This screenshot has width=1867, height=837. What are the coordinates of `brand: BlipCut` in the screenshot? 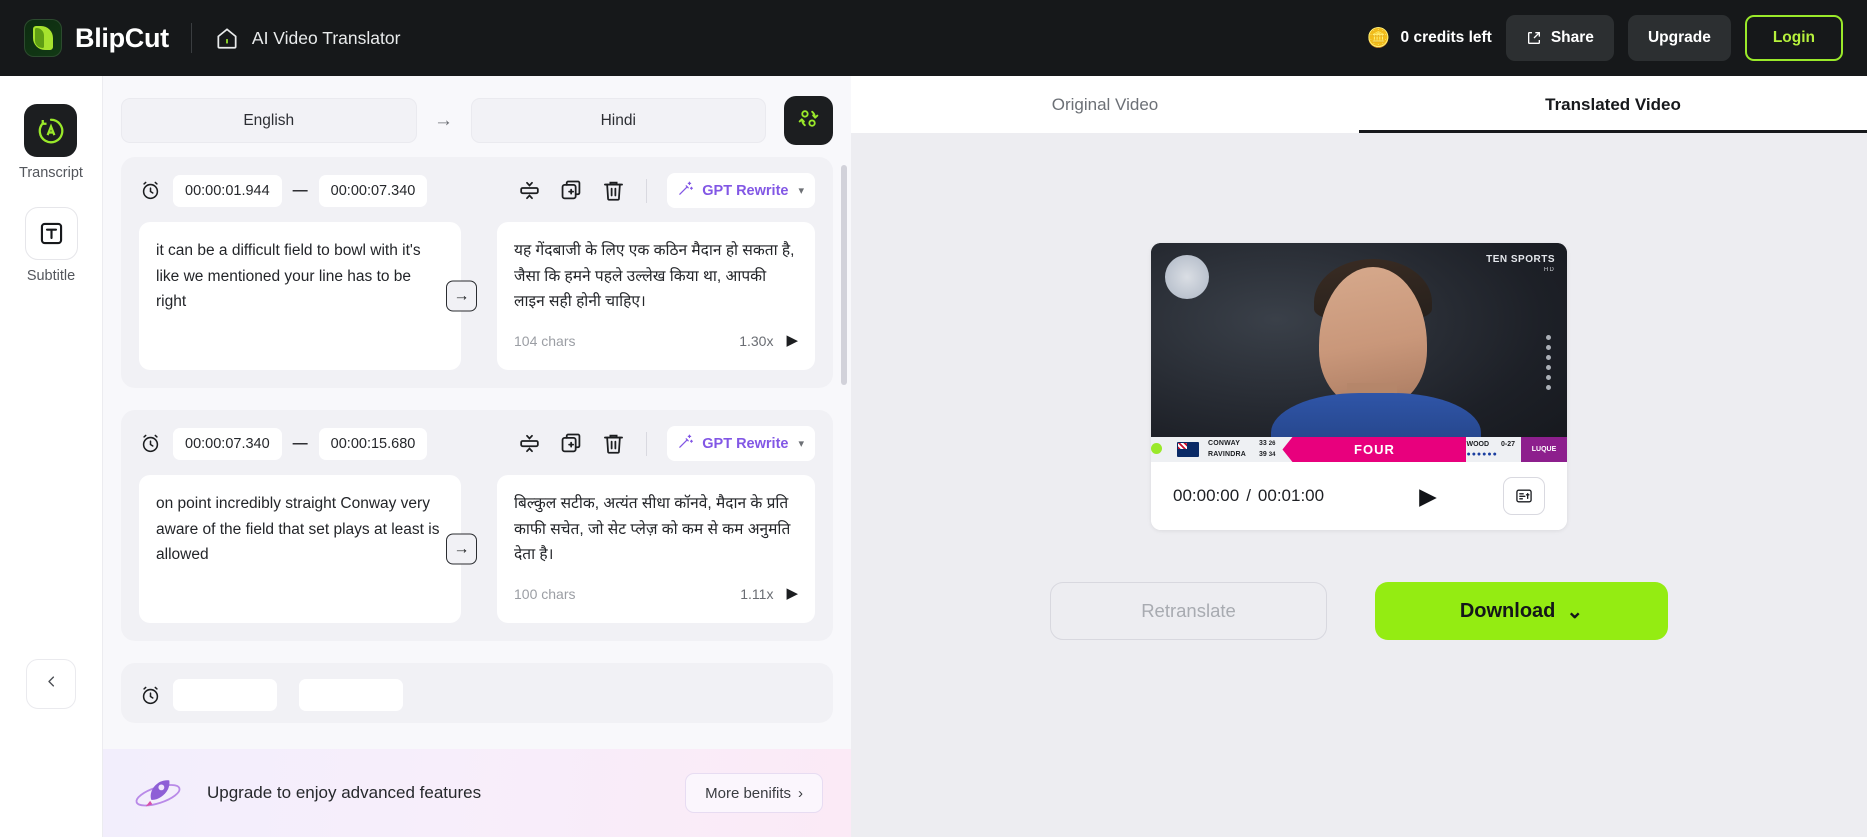 It's located at (96, 38).